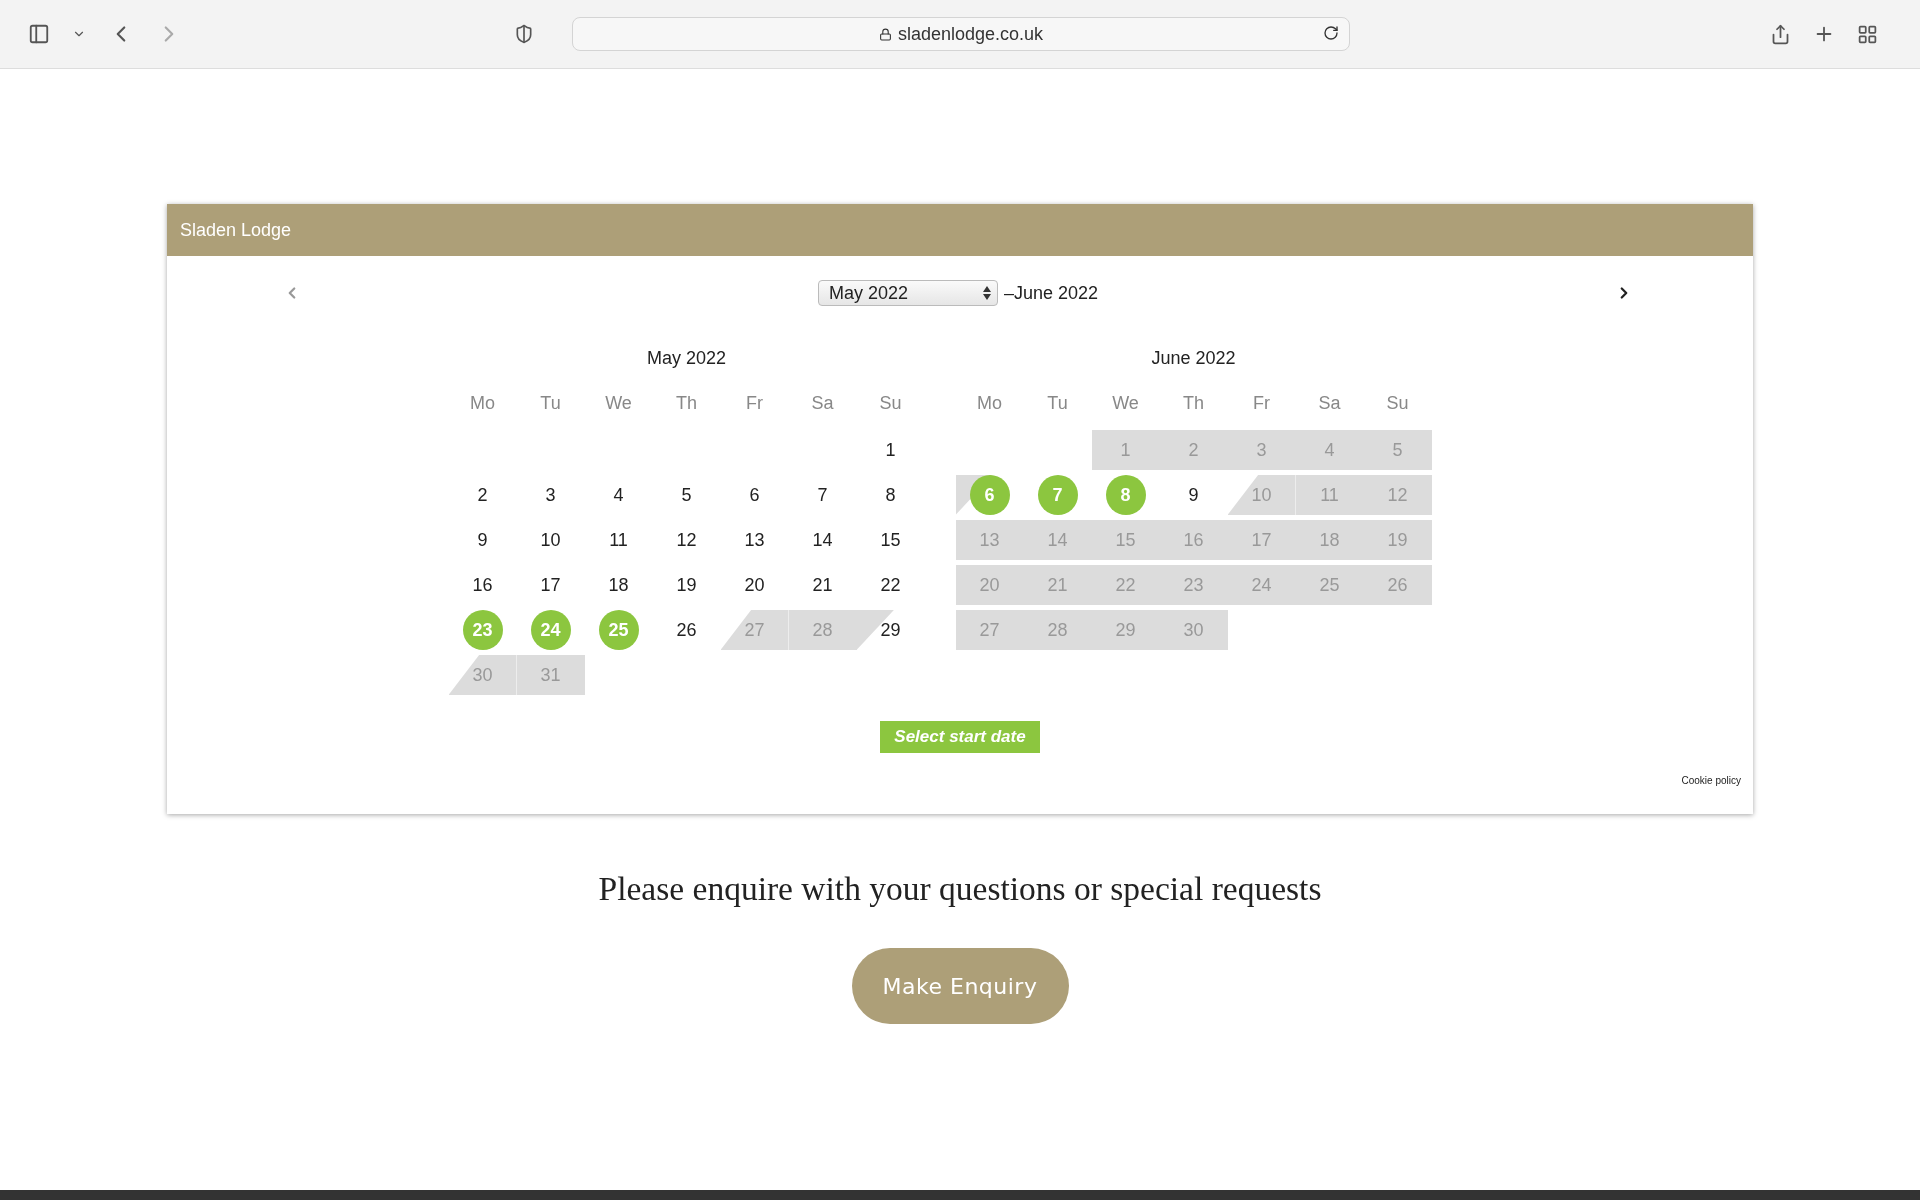 The height and width of the screenshot is (1200, 1920). I want to click on highlighted-day: 25, so click(618, 630).